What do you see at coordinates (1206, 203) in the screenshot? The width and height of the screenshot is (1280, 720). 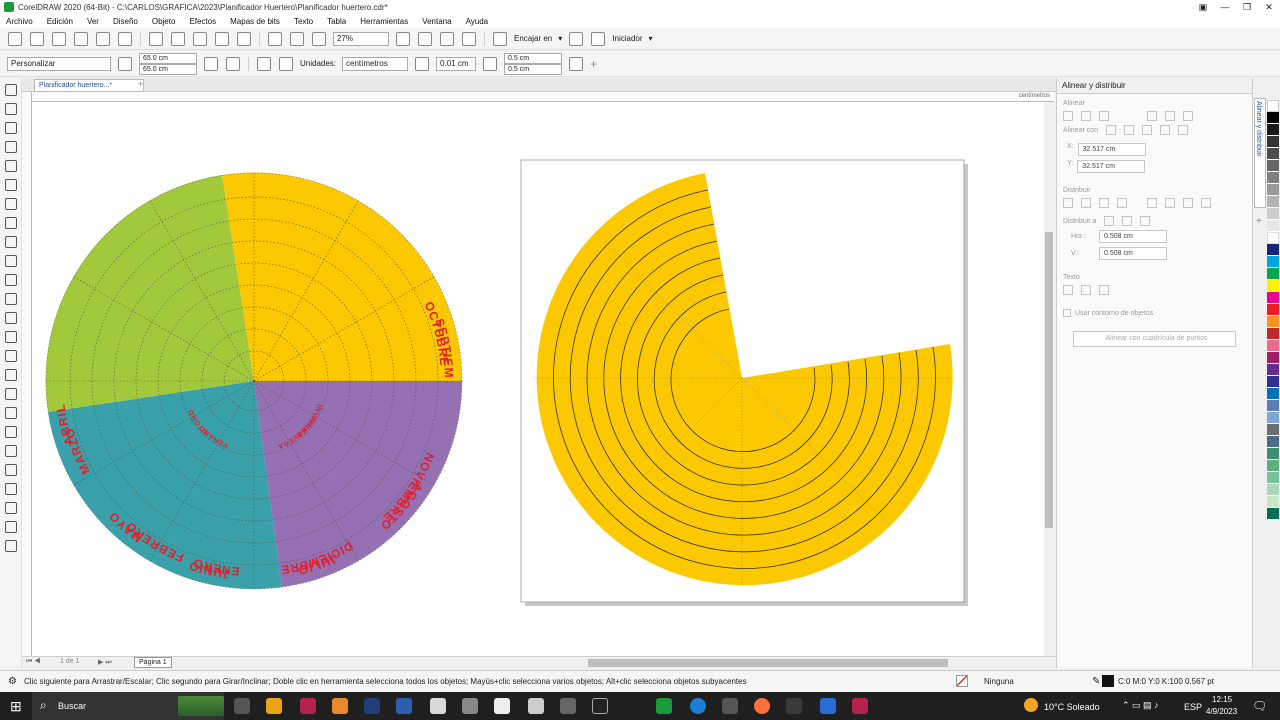 I see `distribute-vspacing-icon` at bounding box center [1206, 203].